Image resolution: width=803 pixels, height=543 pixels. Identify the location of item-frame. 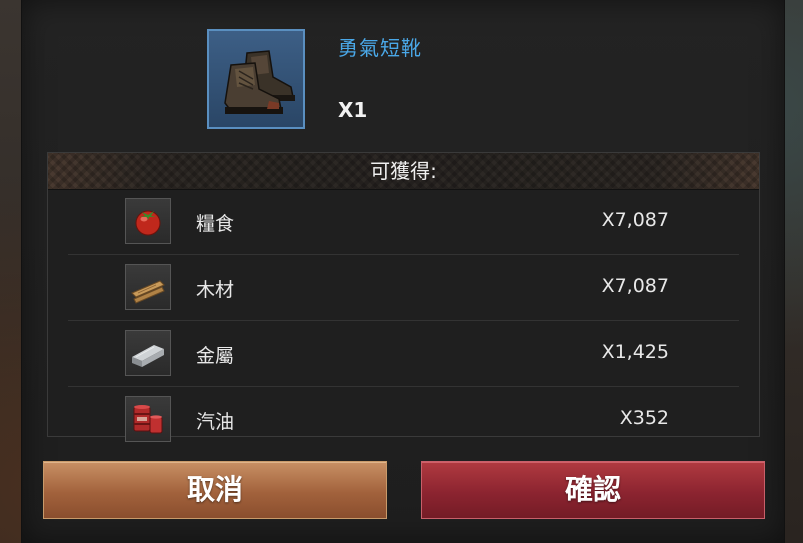
(256, 79).